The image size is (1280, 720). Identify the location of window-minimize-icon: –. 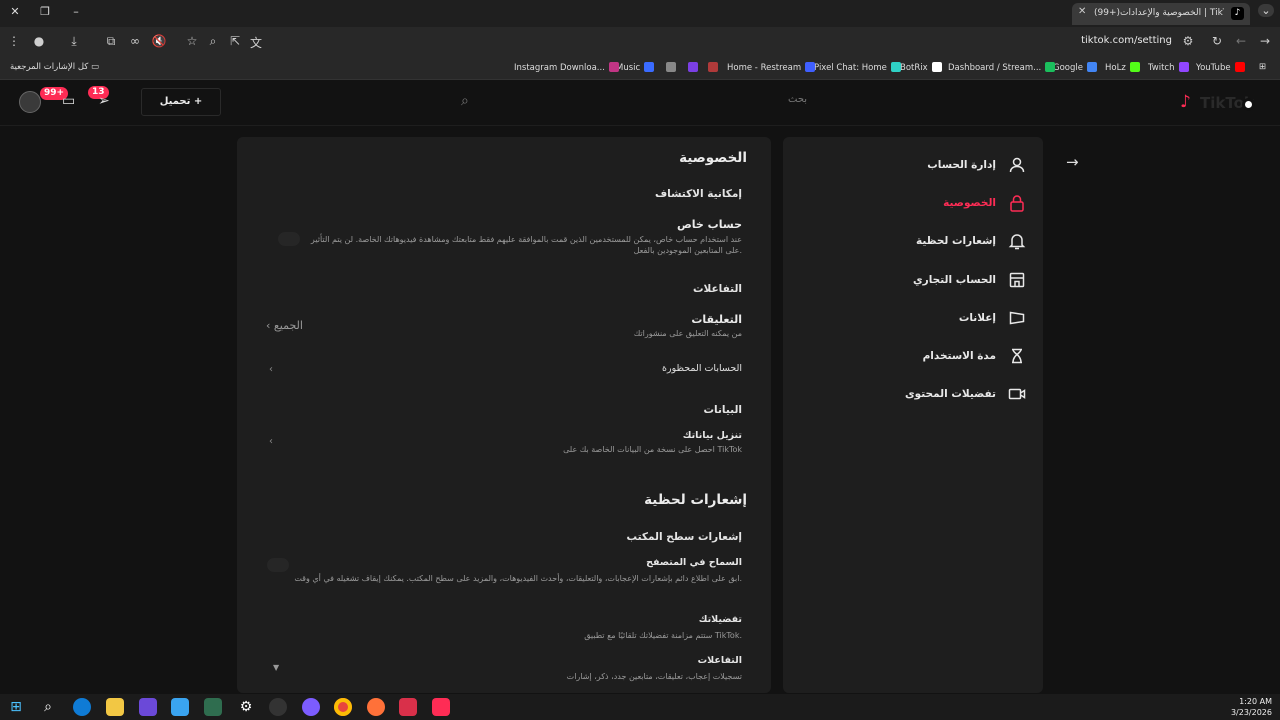
(76, 11).